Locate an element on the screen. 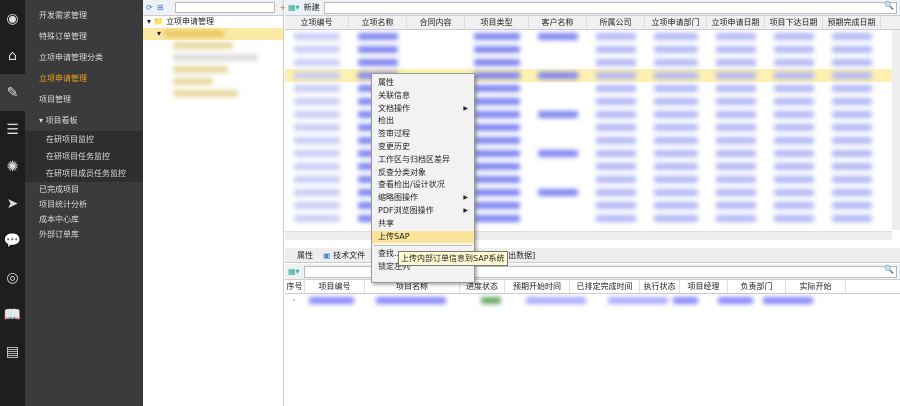  column-header: 执行状态 is located at coordinates (660, 286).